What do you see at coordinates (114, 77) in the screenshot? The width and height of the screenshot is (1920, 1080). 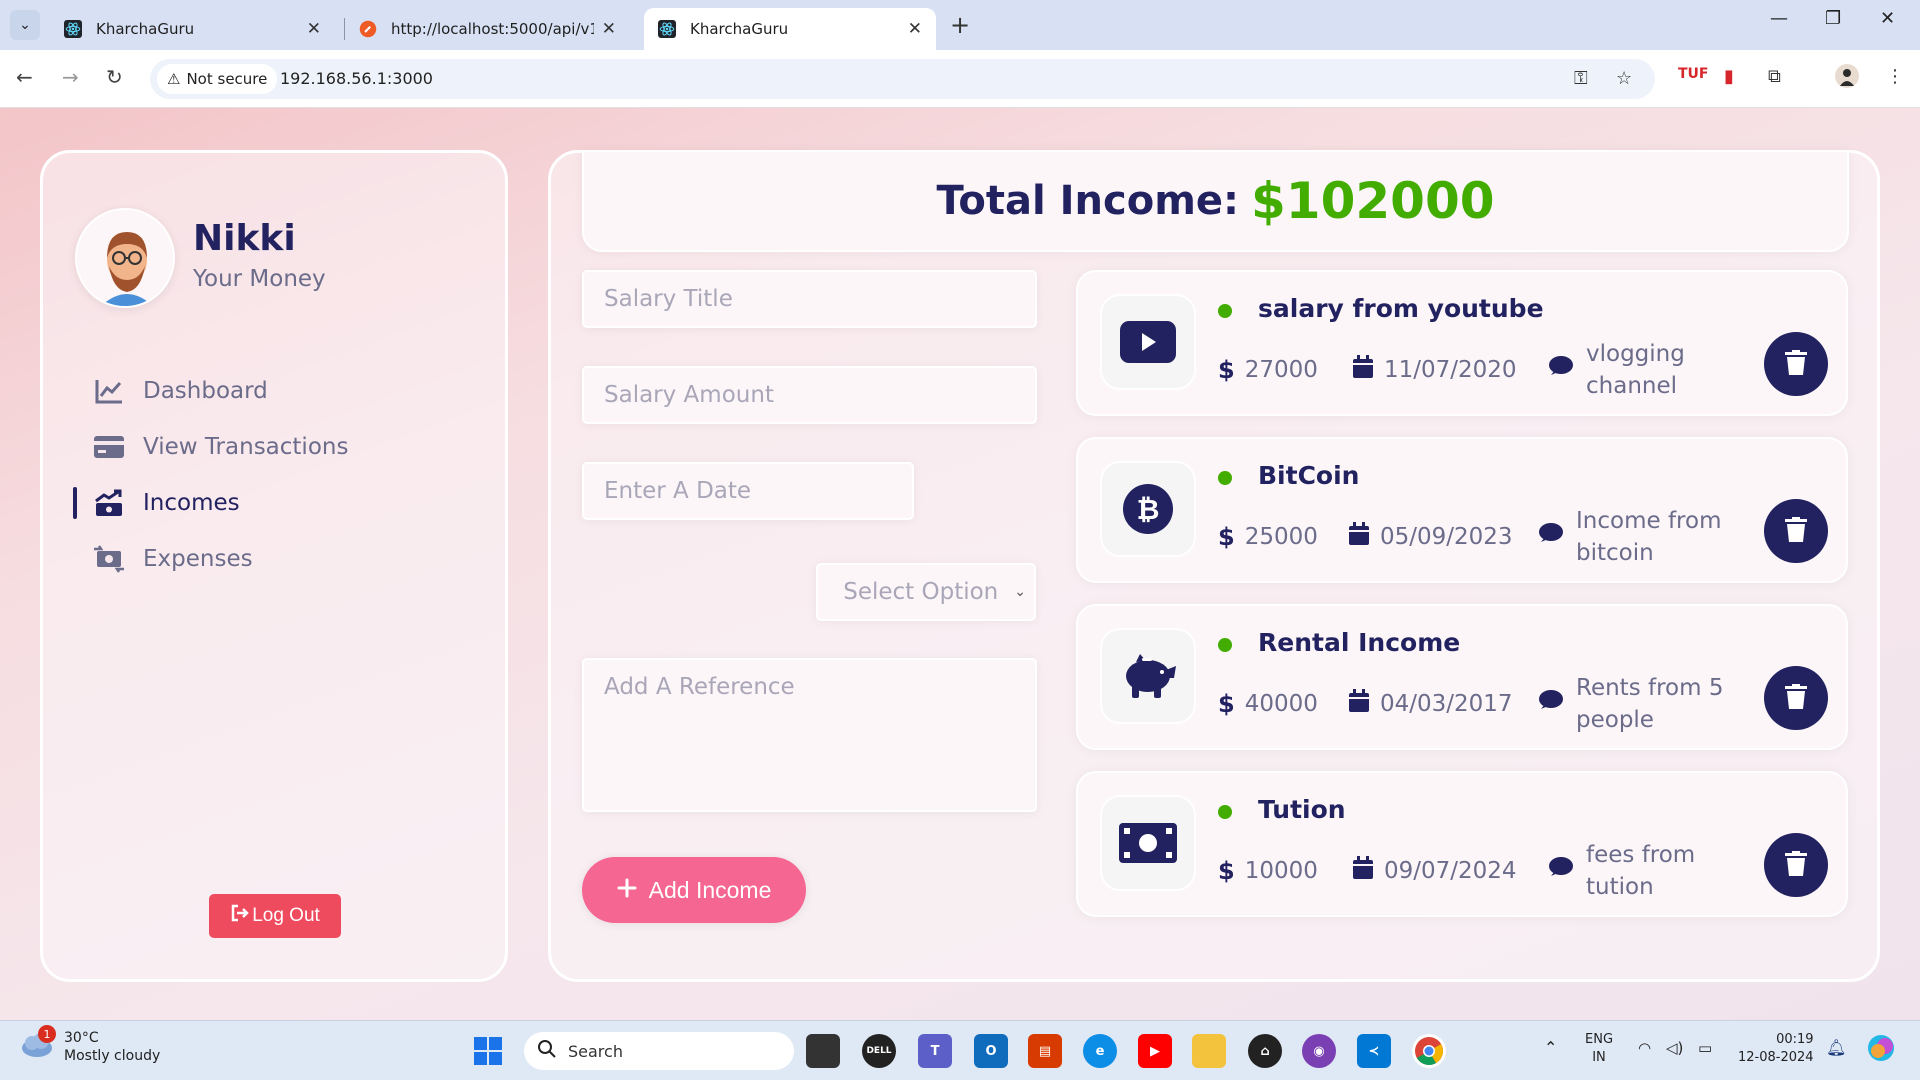 I see `reload-icon: ↻` at bounding box center [114, 77].